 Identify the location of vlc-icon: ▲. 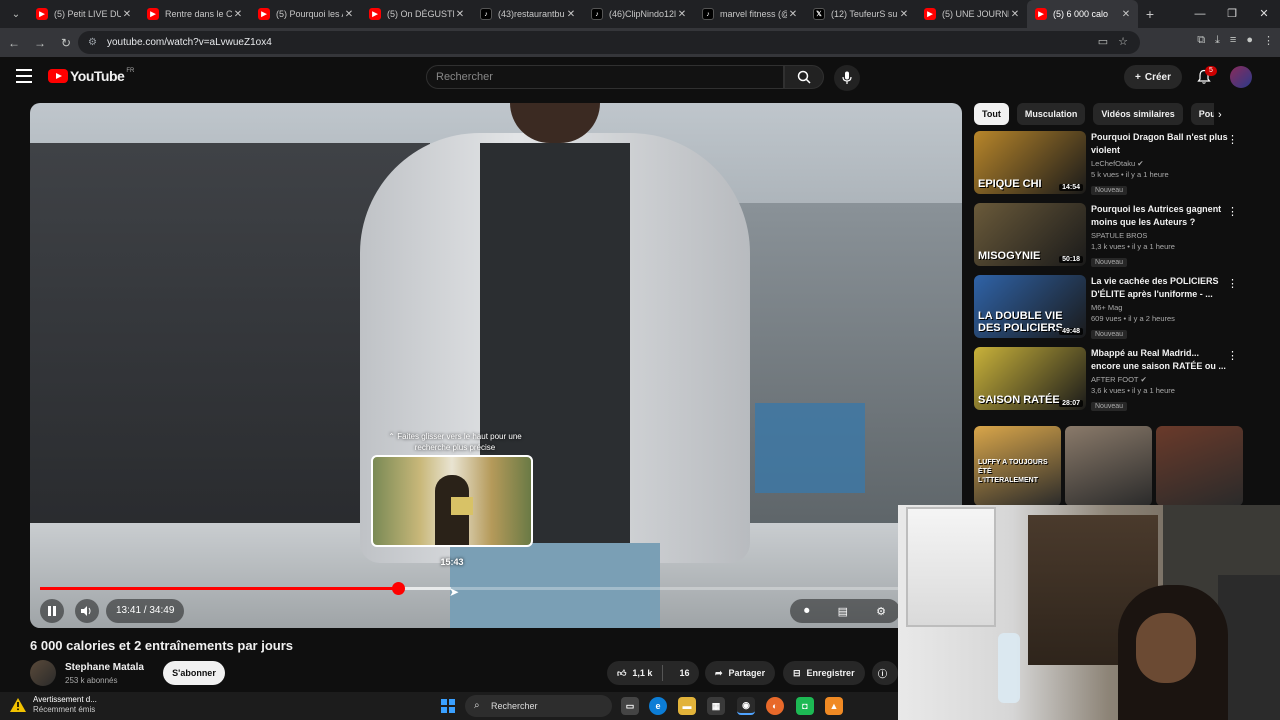
(834, 706).